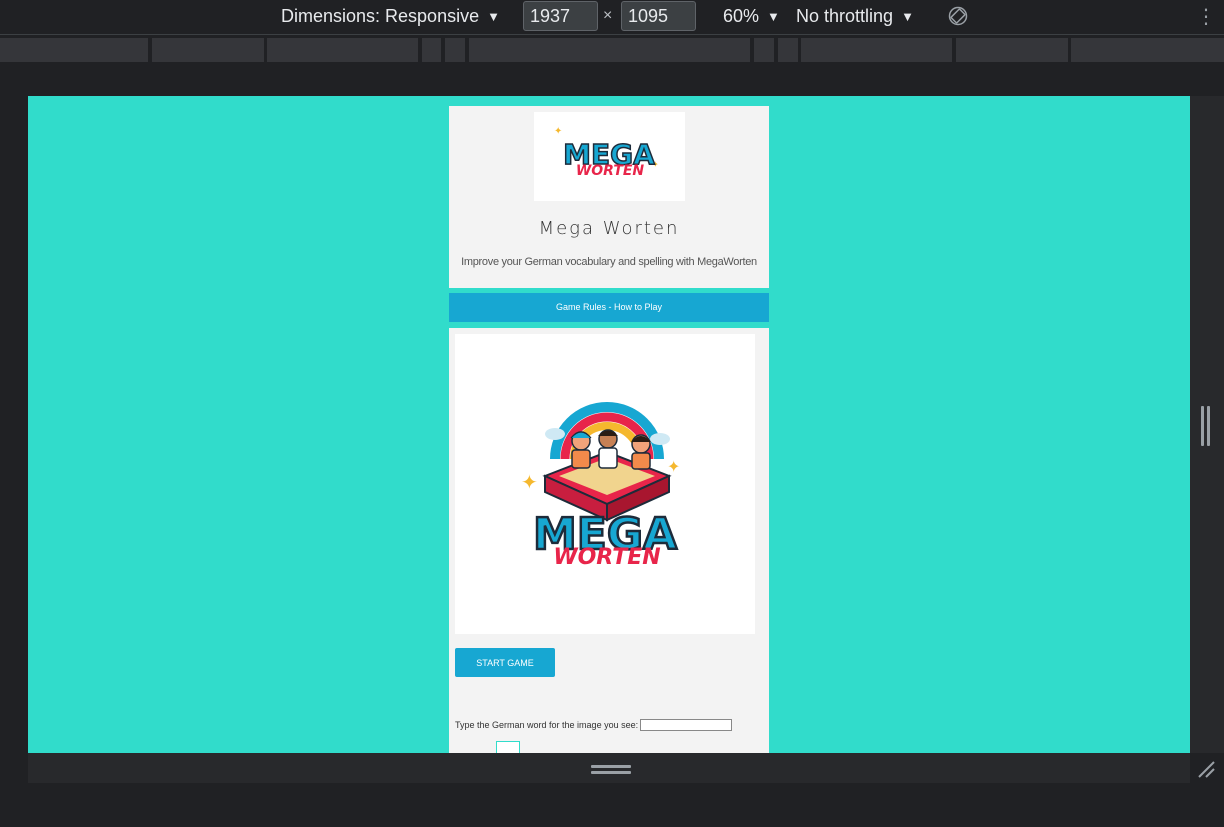 Image resolution: width=1224 pixels, height=827 pixels. I want to click on start-game-button: START GAME, so click(505, 662).